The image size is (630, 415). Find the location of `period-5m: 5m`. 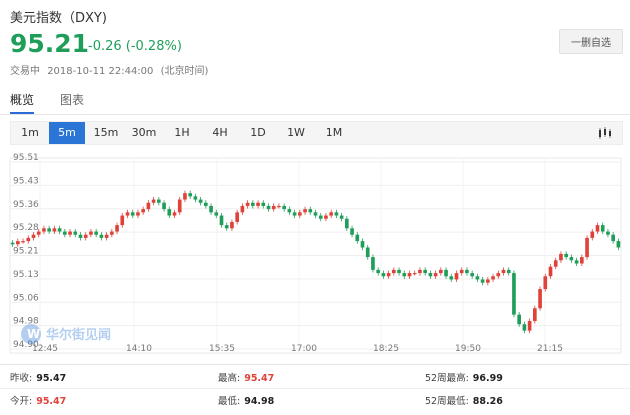

period-5m: 5m is located at coordinates (67, 133).